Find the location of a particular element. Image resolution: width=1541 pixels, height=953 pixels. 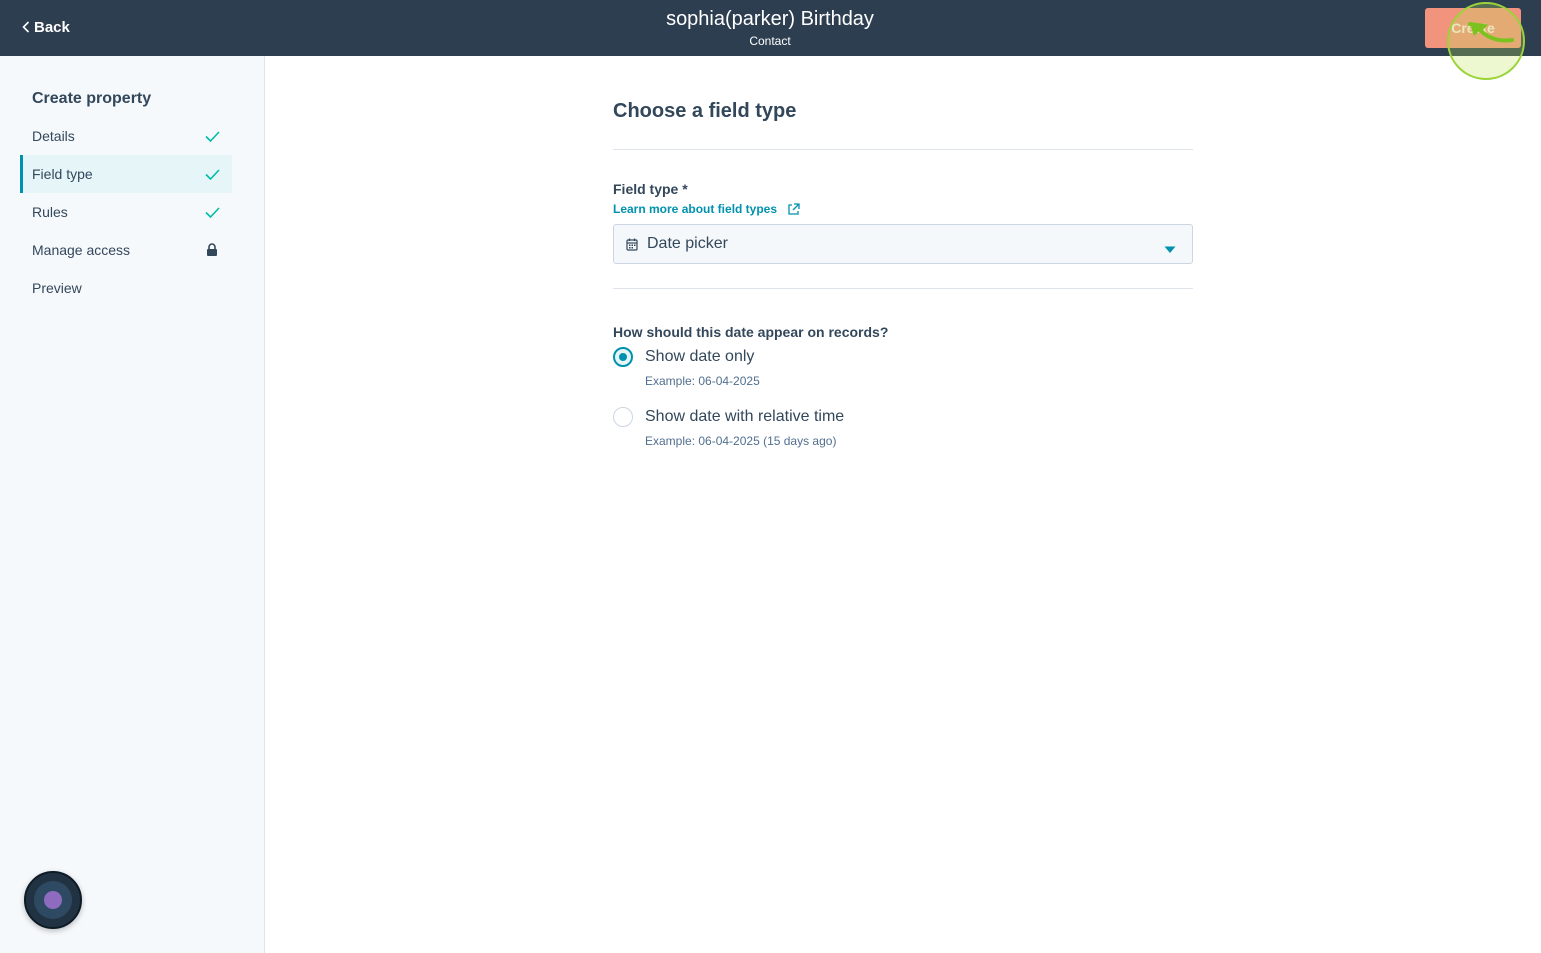

radio-show-date-only: Show date only is located at coordinates (683, 357).